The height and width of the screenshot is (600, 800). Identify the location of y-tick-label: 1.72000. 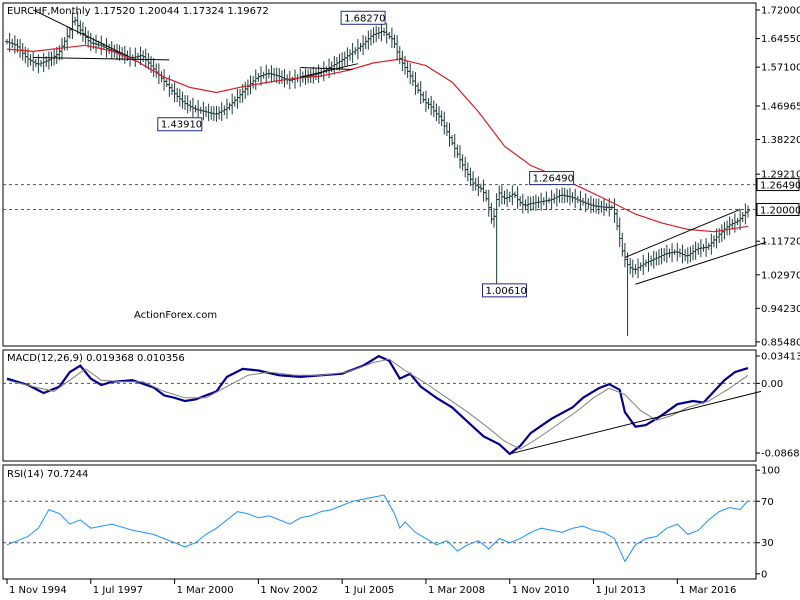
(780, 10).